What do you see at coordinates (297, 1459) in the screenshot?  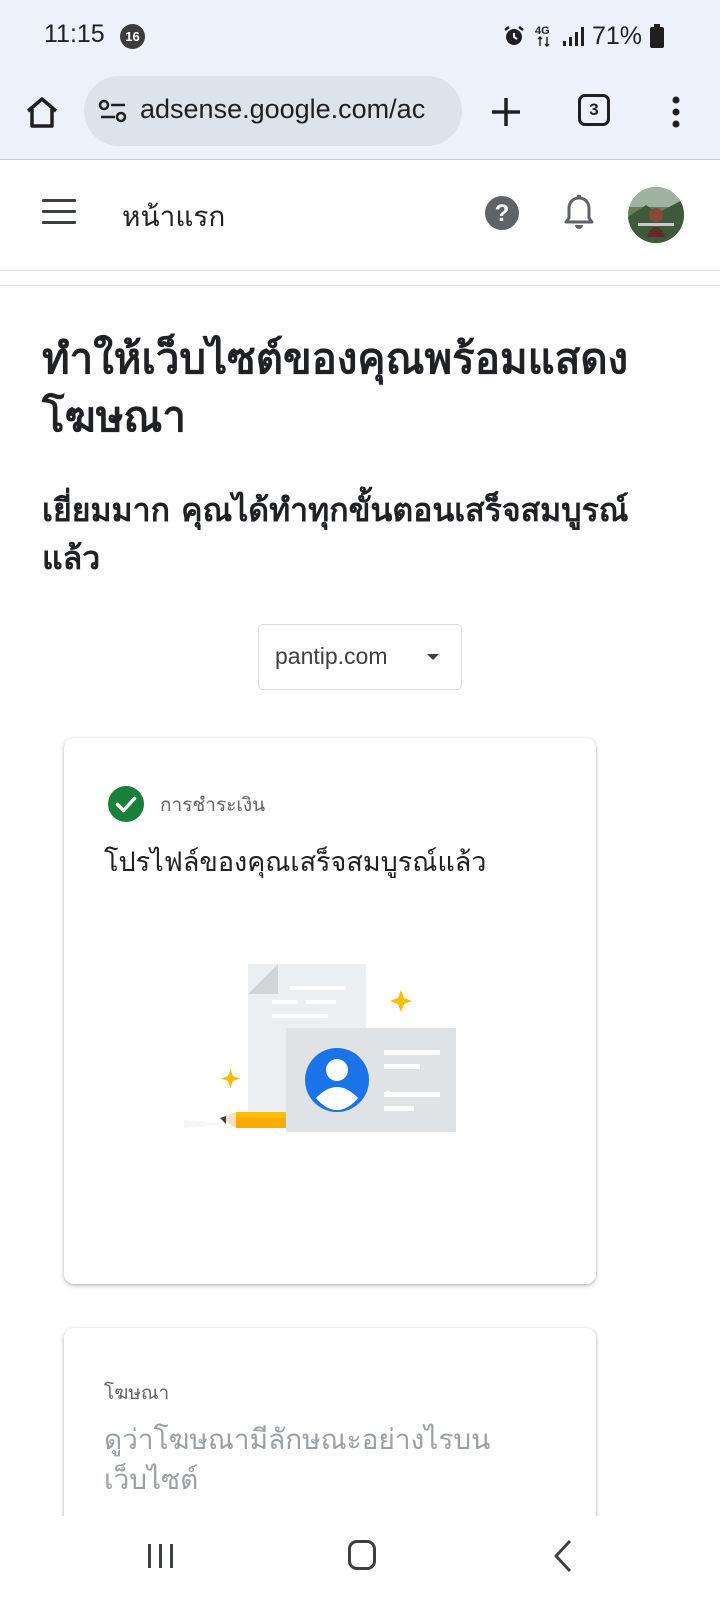 I see `card-title: ดูว่าโฆษณามีลักษณะอย่างไรบนเว็บไซต์` at bounding box center [297, 1459].